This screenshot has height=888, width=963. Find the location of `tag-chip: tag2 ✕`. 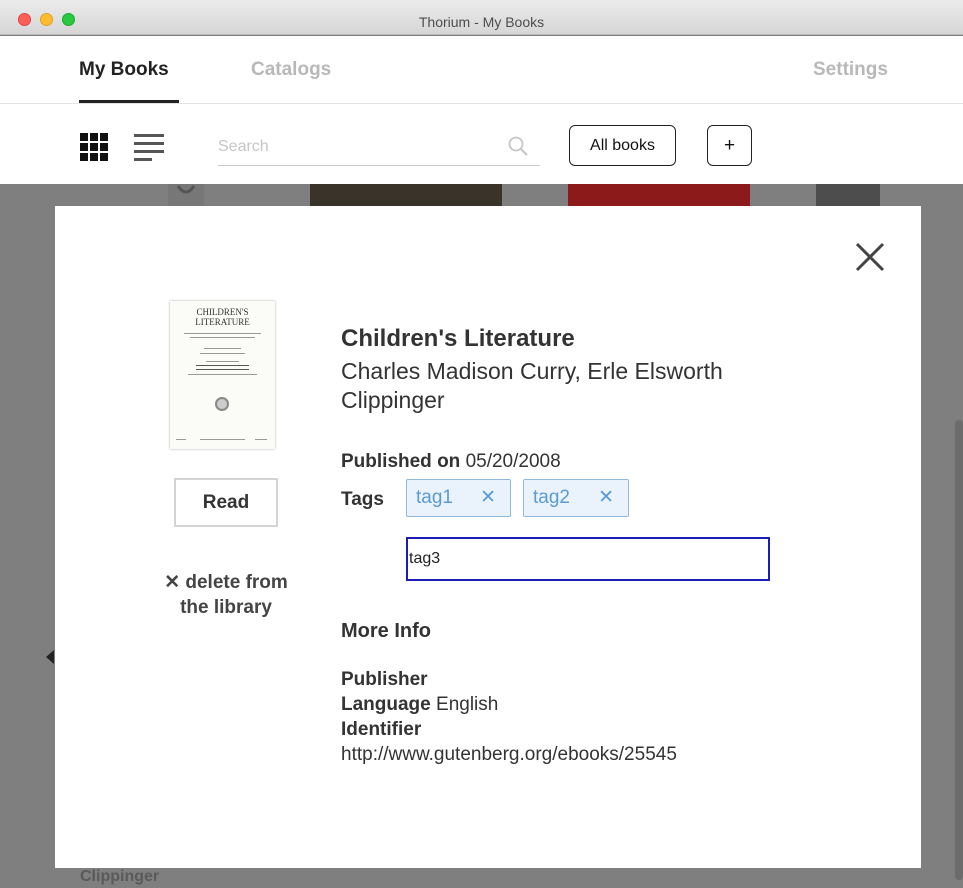

tag-chip: tag2 ✕ is located at coordinates (576, 498).